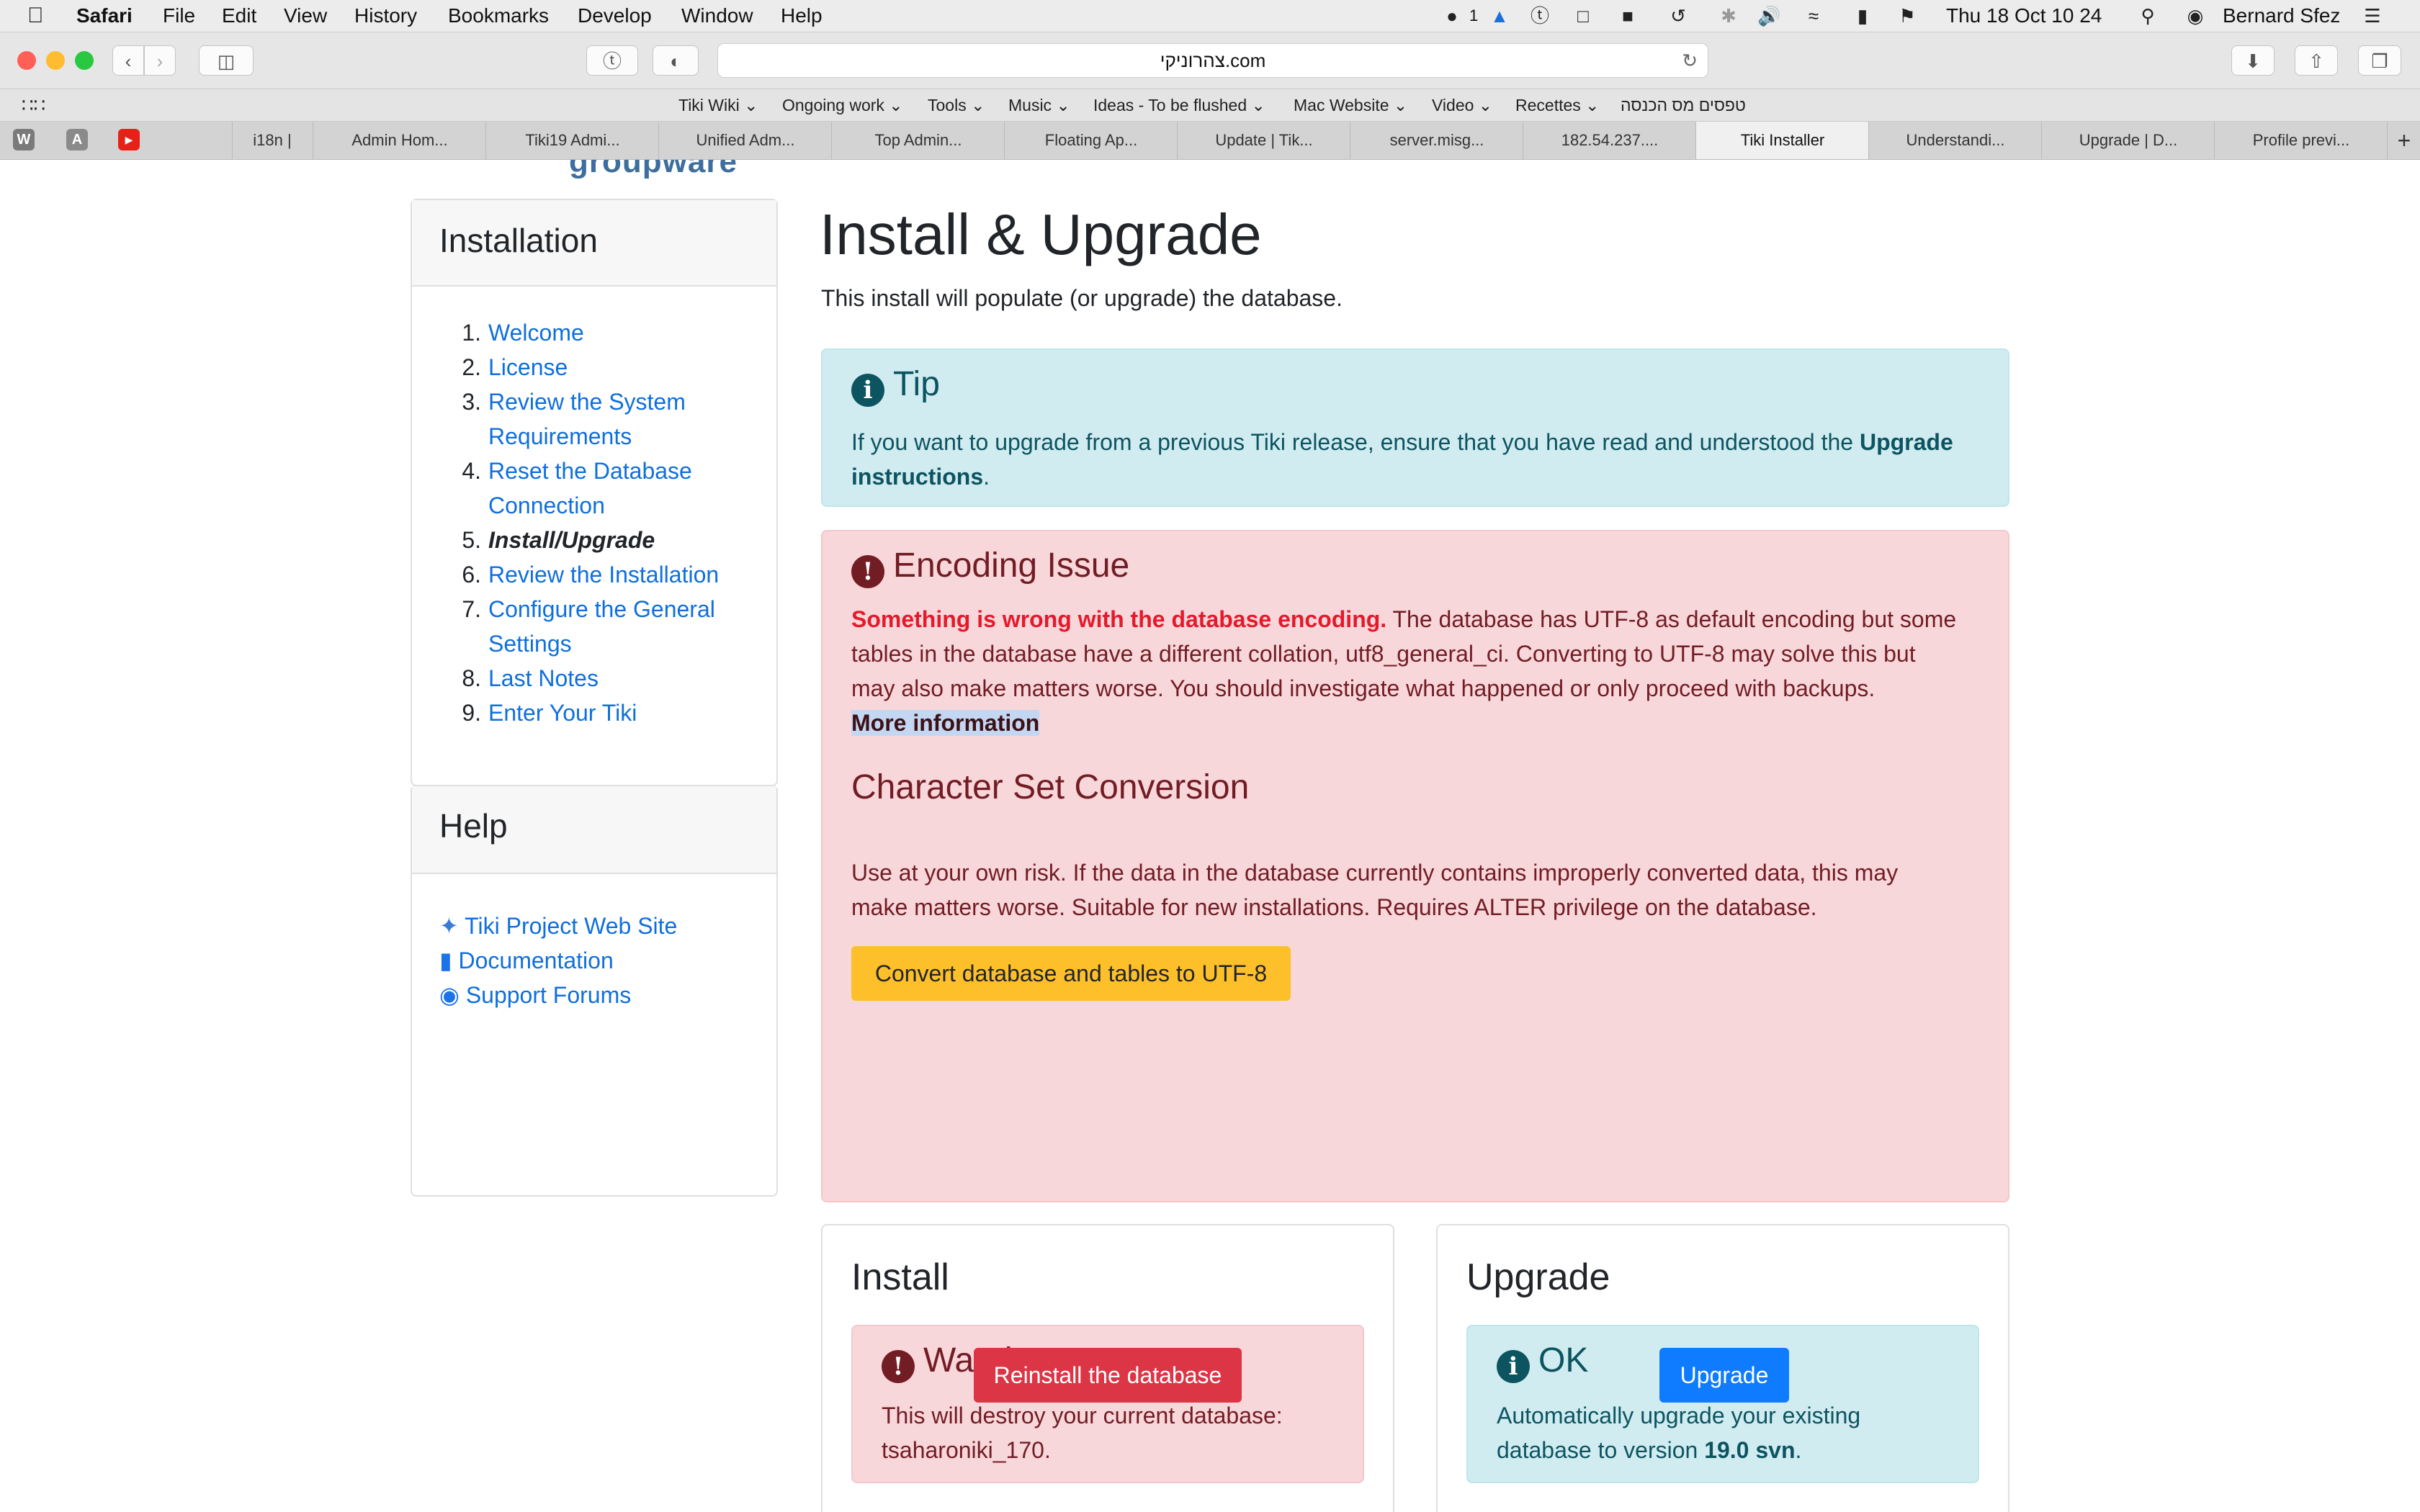 This screenshot has height=1512, width=2420. Describe the element at coordinates (594, 243) in the screenshot. I see `installation-heading: Installation` at that location.